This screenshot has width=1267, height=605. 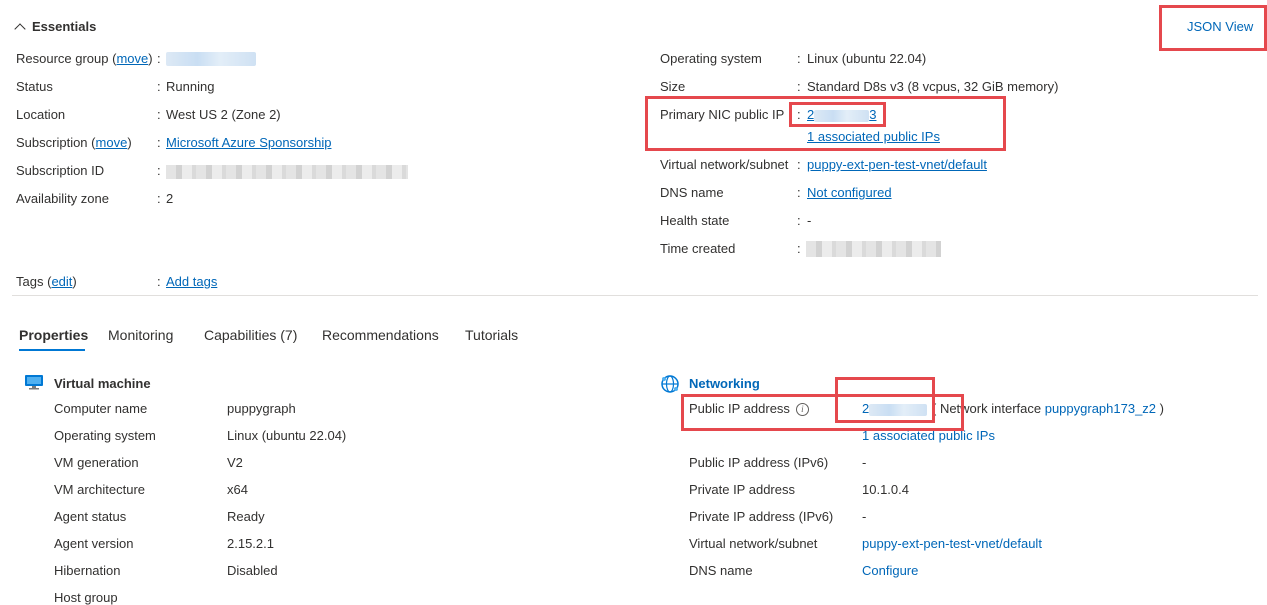 I want to click on vm-section-title: Virtual machine, so click(x=102, y=383).